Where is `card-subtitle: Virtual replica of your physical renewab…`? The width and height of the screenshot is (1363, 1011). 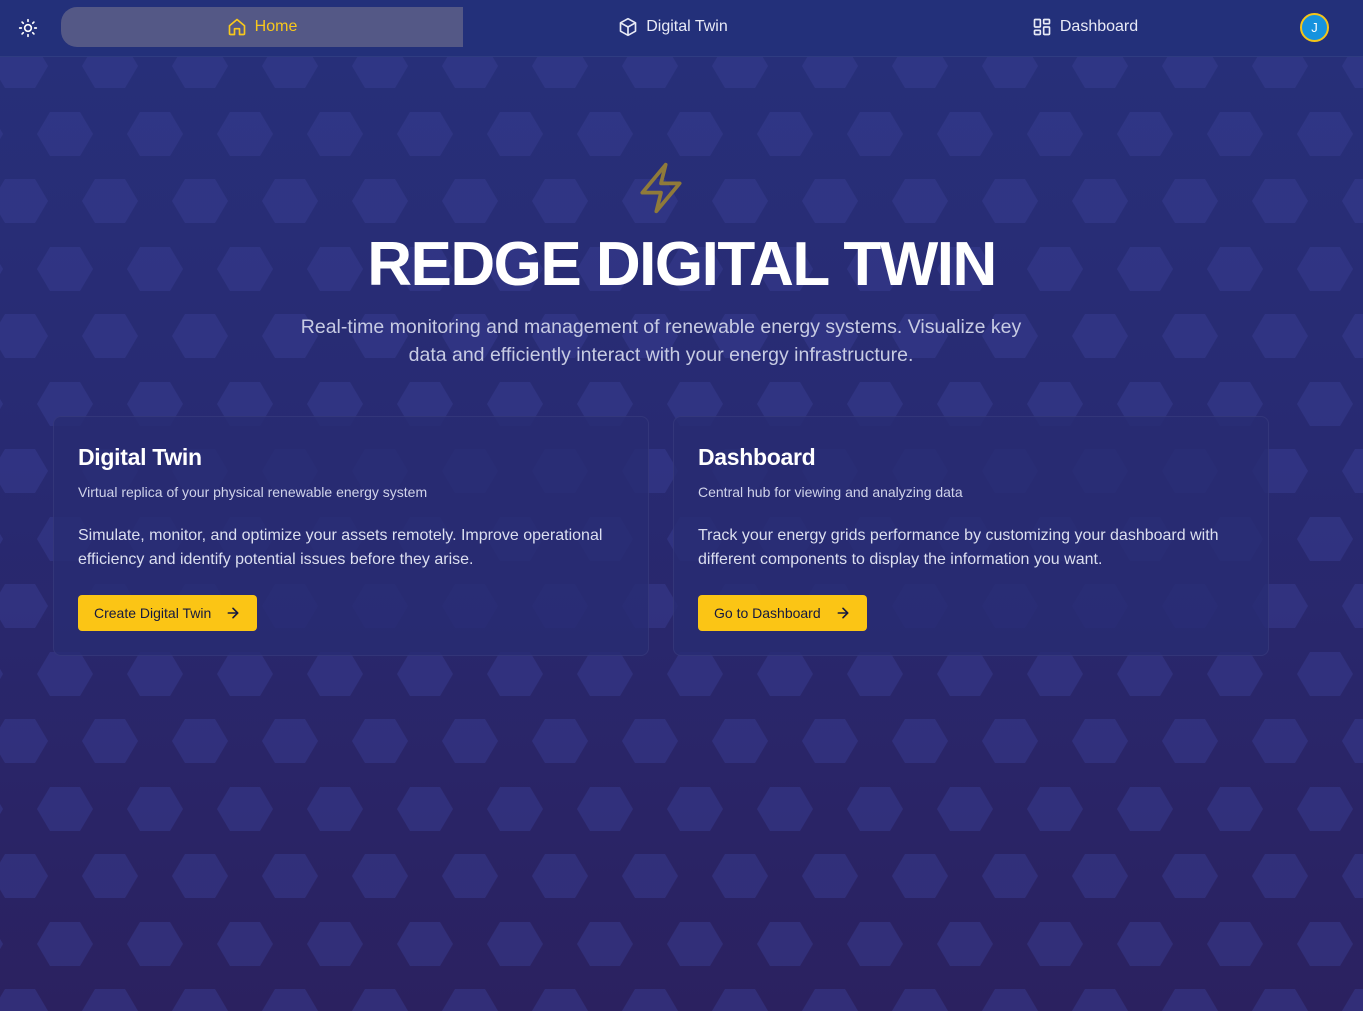 card-subtitle: Virtual replica of your physical renewab… is located at coordinates (253, 492).